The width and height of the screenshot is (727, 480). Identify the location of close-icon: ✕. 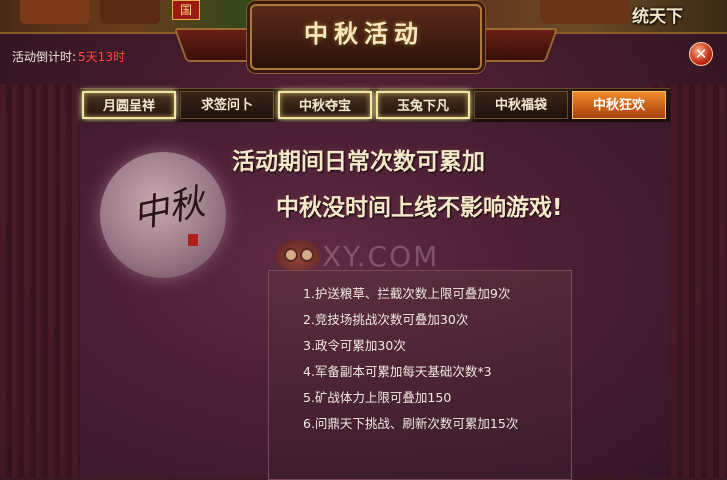
(701, 54).